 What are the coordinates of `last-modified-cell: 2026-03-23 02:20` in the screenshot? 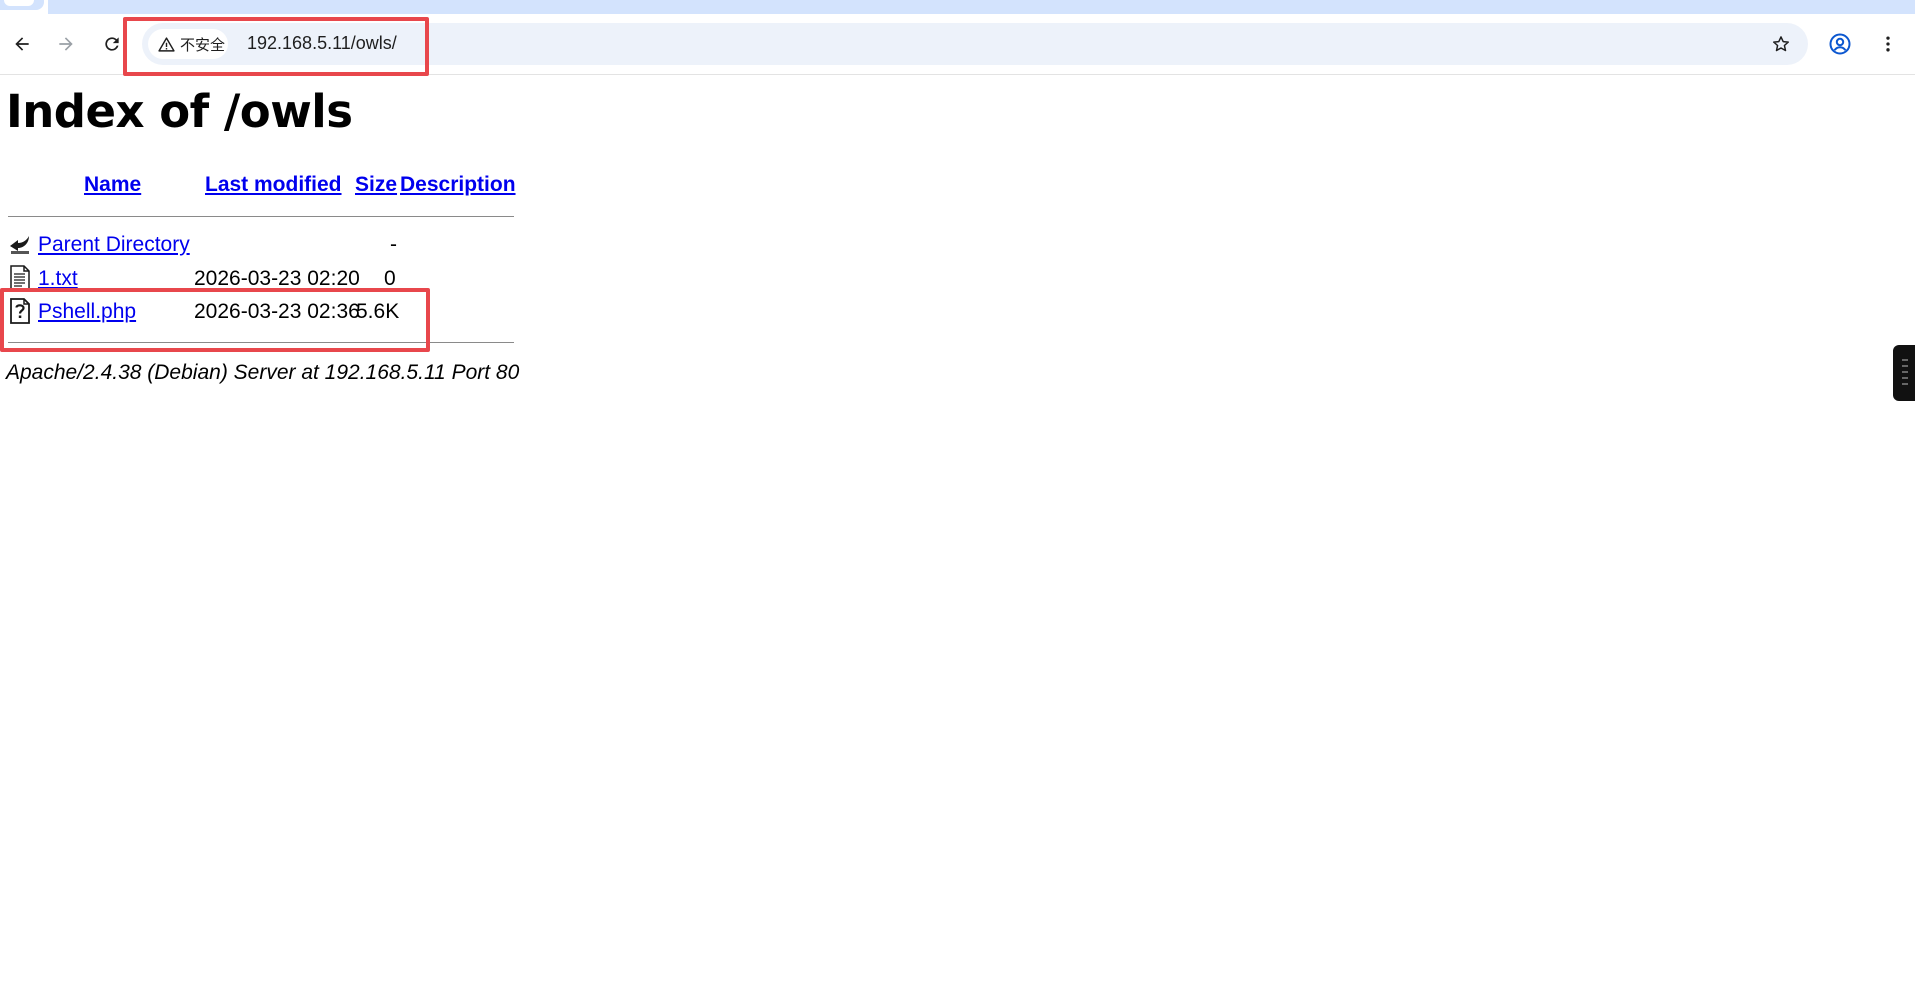 It's located at (277, 278).